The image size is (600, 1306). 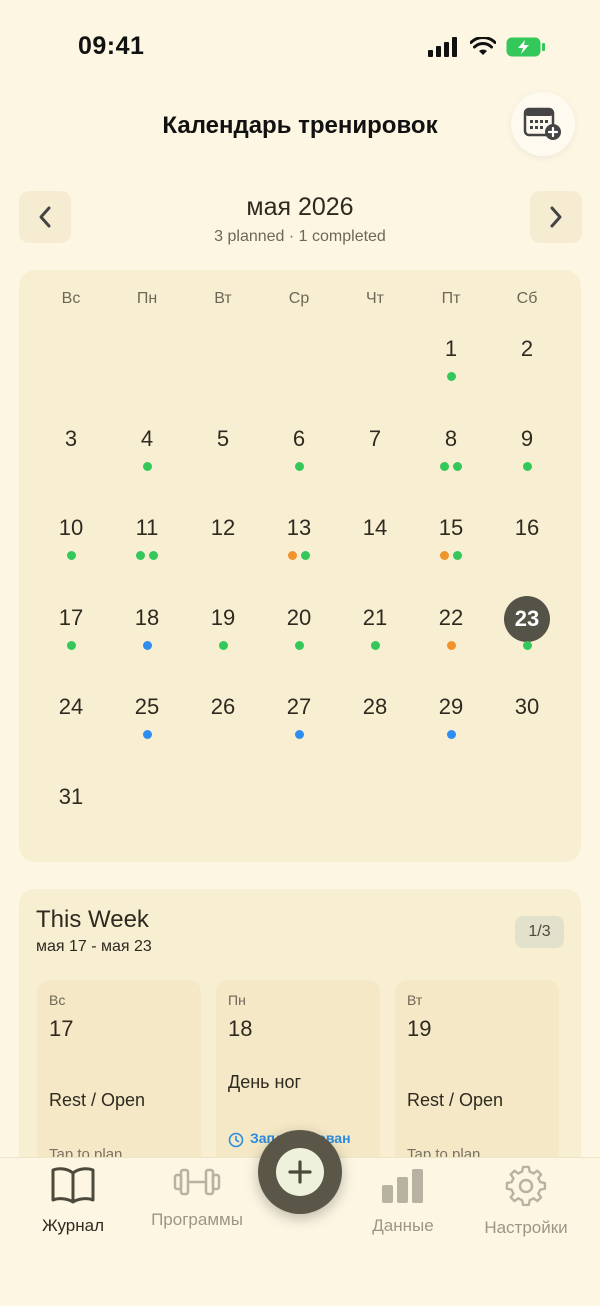 What do you see at coordinates (375, 461) in the screenshot?
I see `calendar-day: 7` at bounding box center [375, 461].